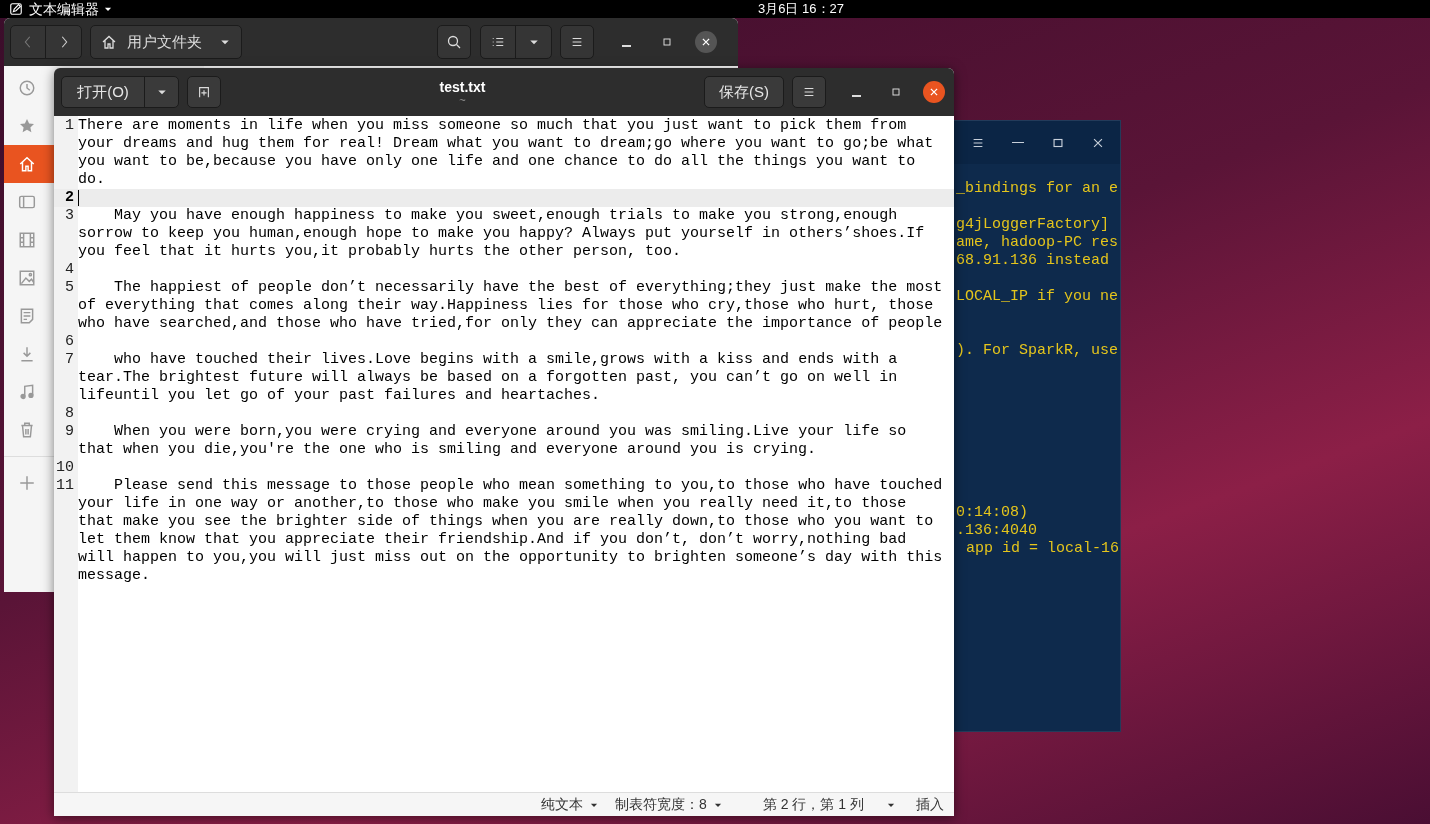 The height and width of the screenshot is (824, 1430). I want to click on line-number: 1, so click(69, 126).